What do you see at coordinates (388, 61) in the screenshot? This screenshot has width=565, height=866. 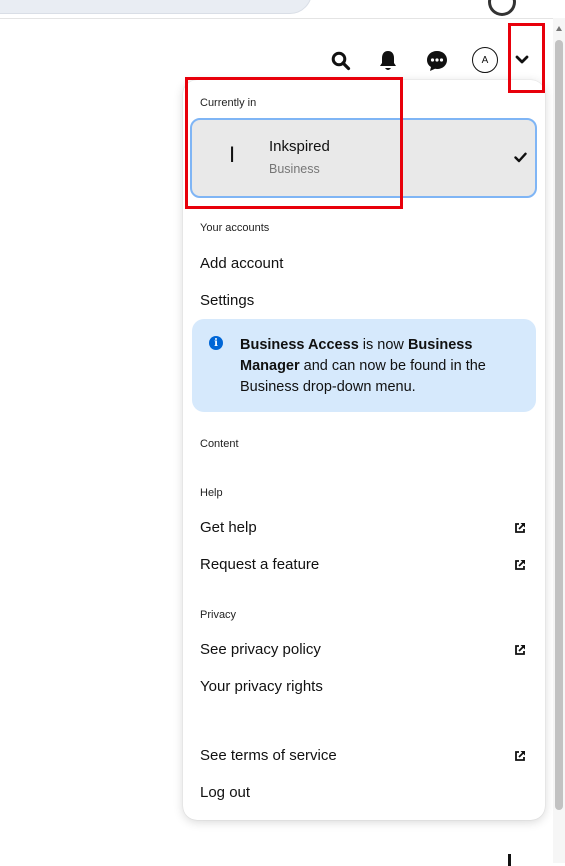 I see `bell-icon` at bounding box center [388, 61].